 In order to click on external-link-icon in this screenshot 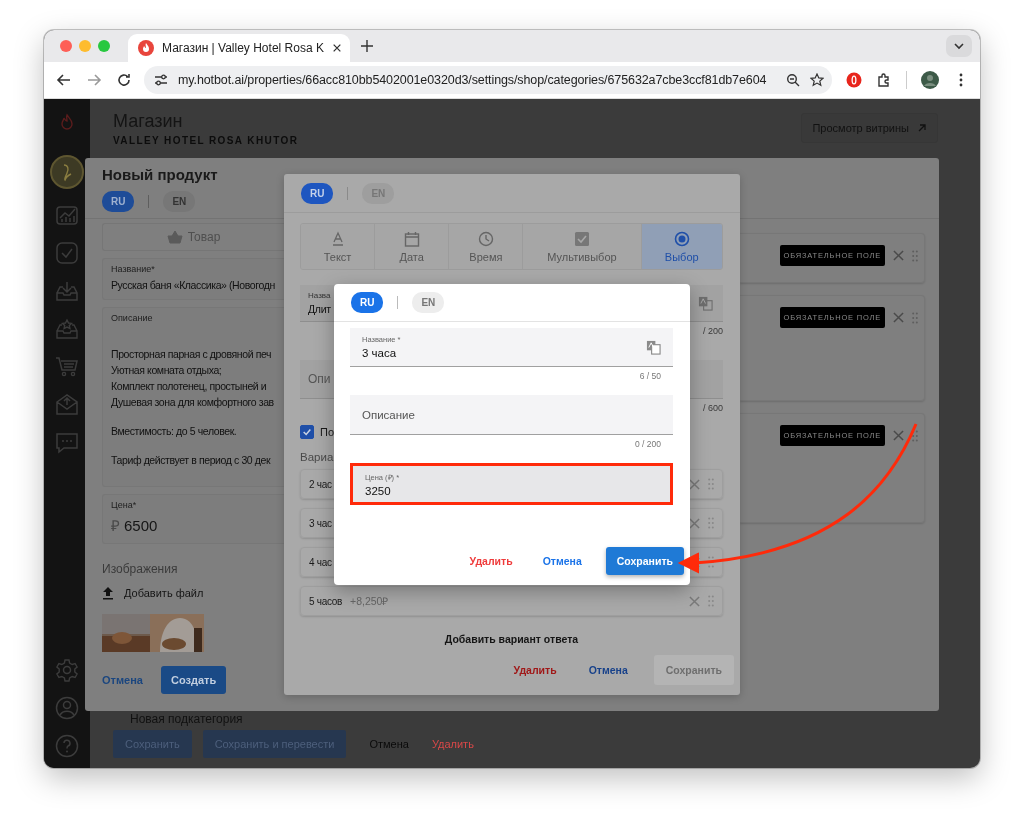, I will do `click(922, 128)`.